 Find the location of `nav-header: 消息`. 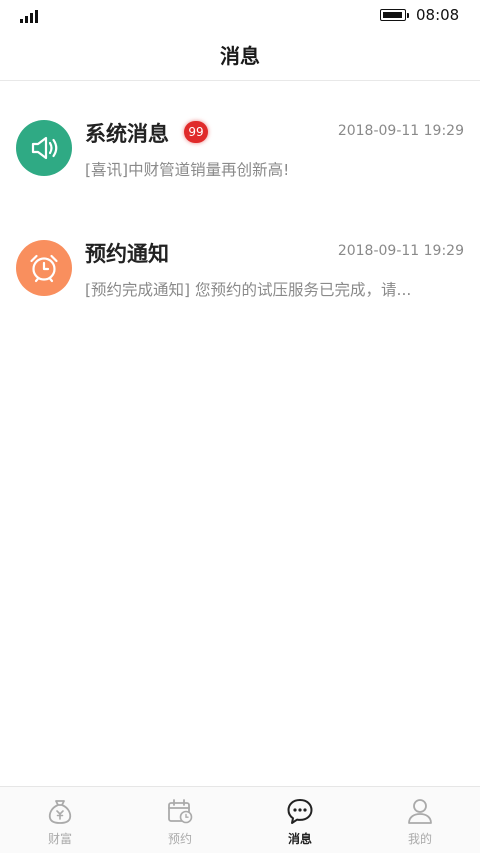

nav-header: 消息 is located at coordinates (240, 55).